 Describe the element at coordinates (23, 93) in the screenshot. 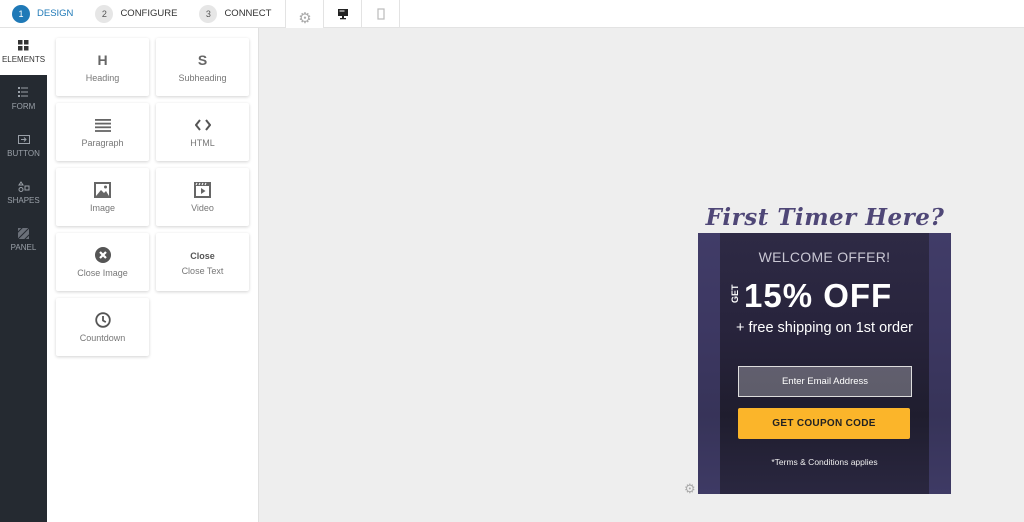

I see `form-icon` at that location.